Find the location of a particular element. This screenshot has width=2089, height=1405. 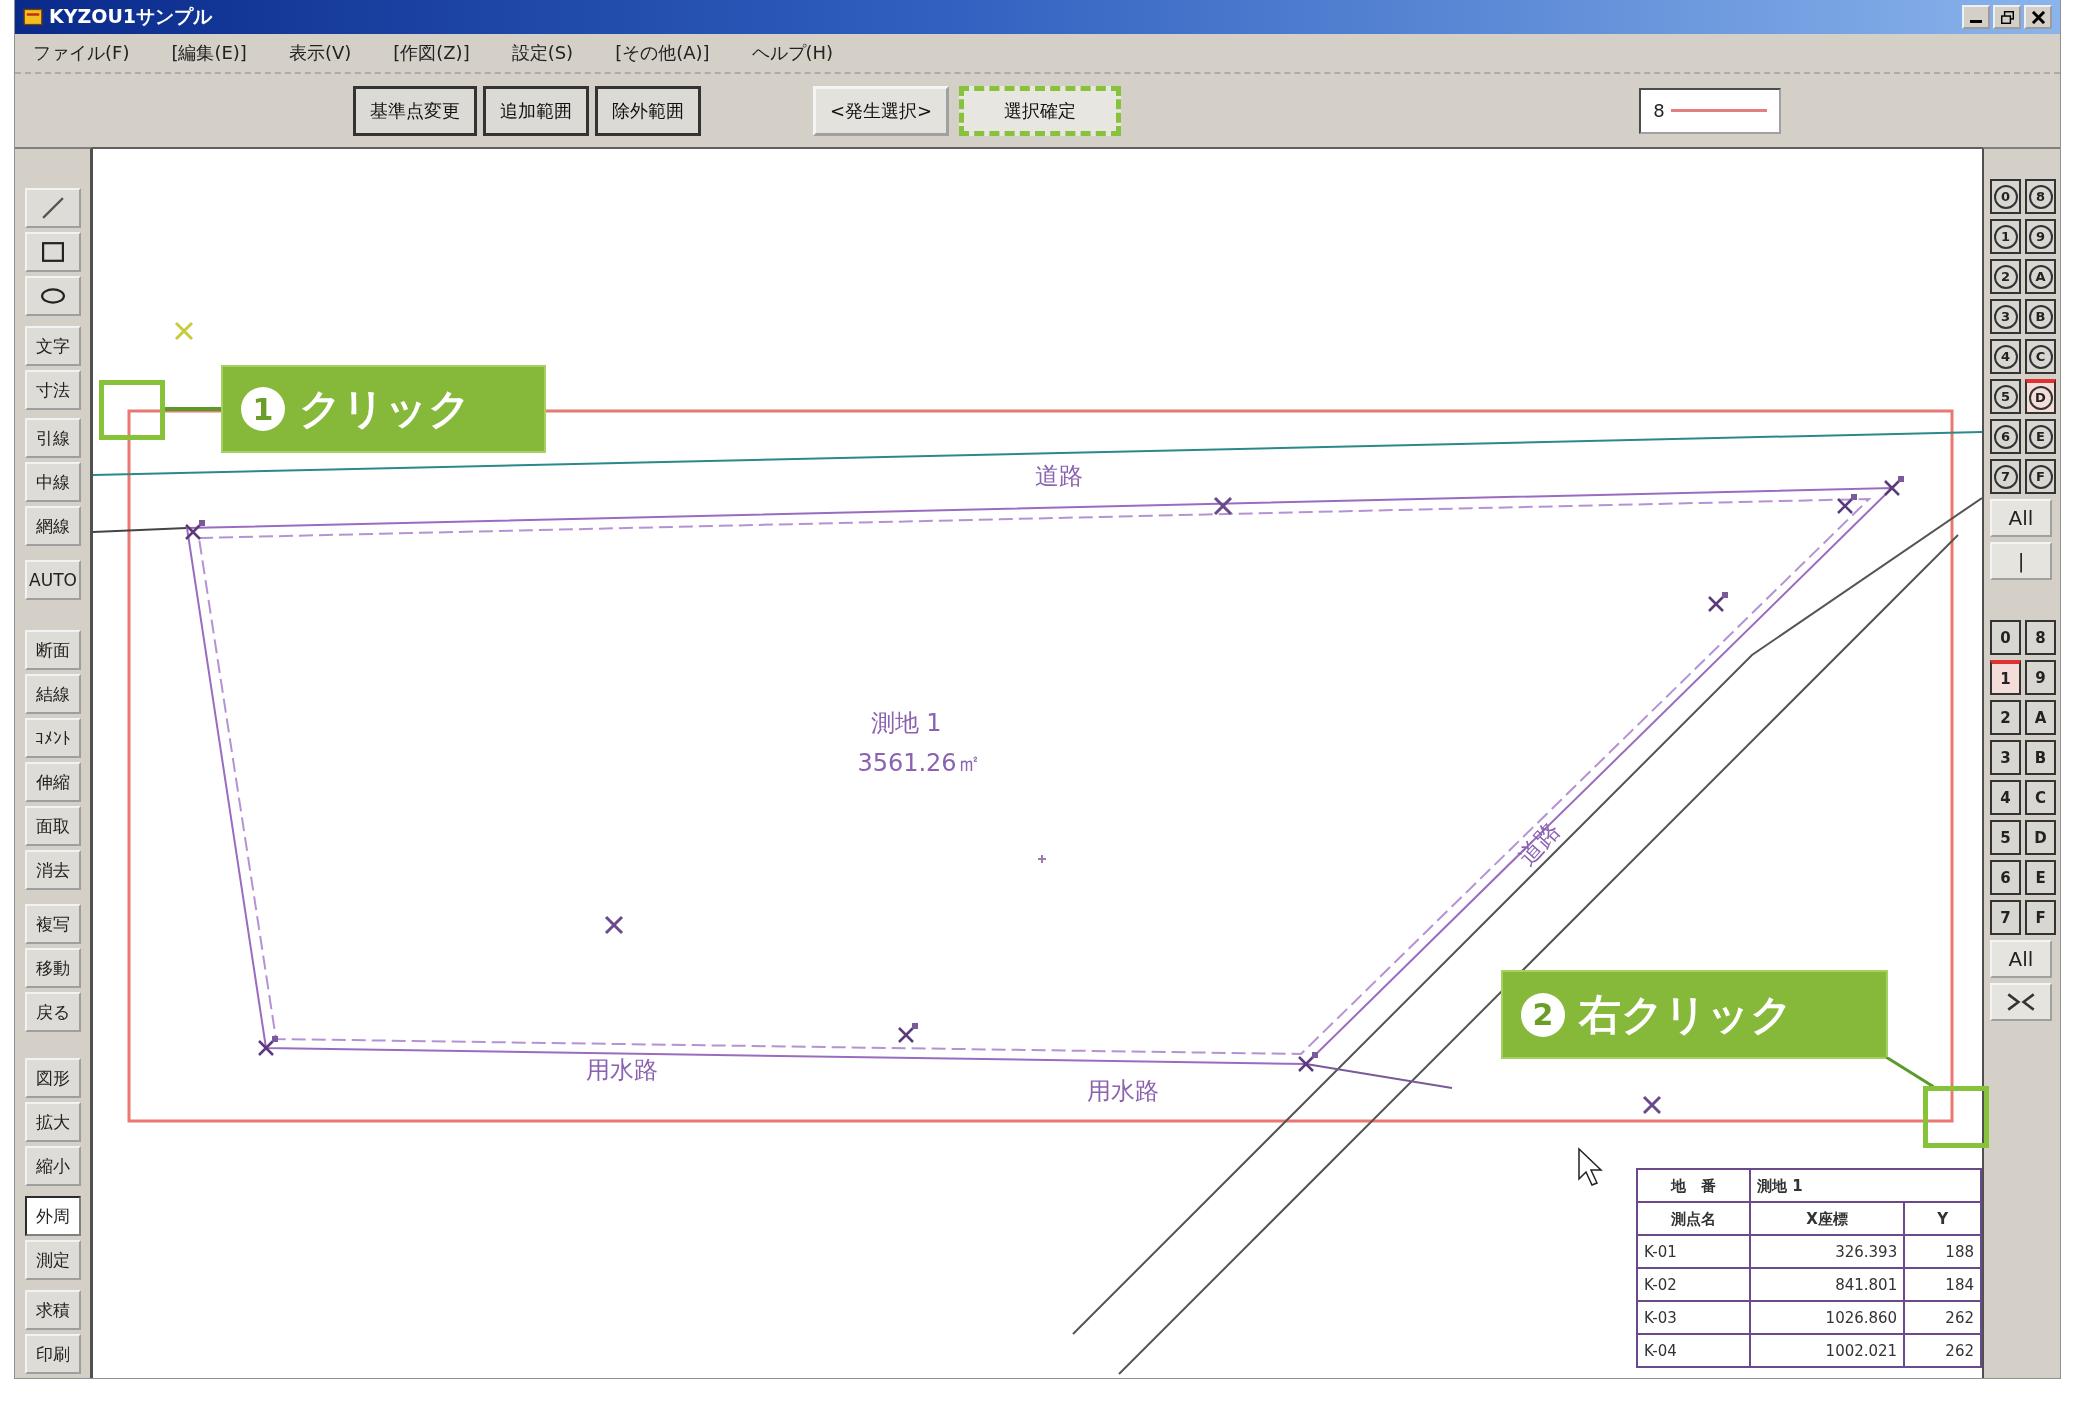

maximize-button is located at coordinates (2007, 17).